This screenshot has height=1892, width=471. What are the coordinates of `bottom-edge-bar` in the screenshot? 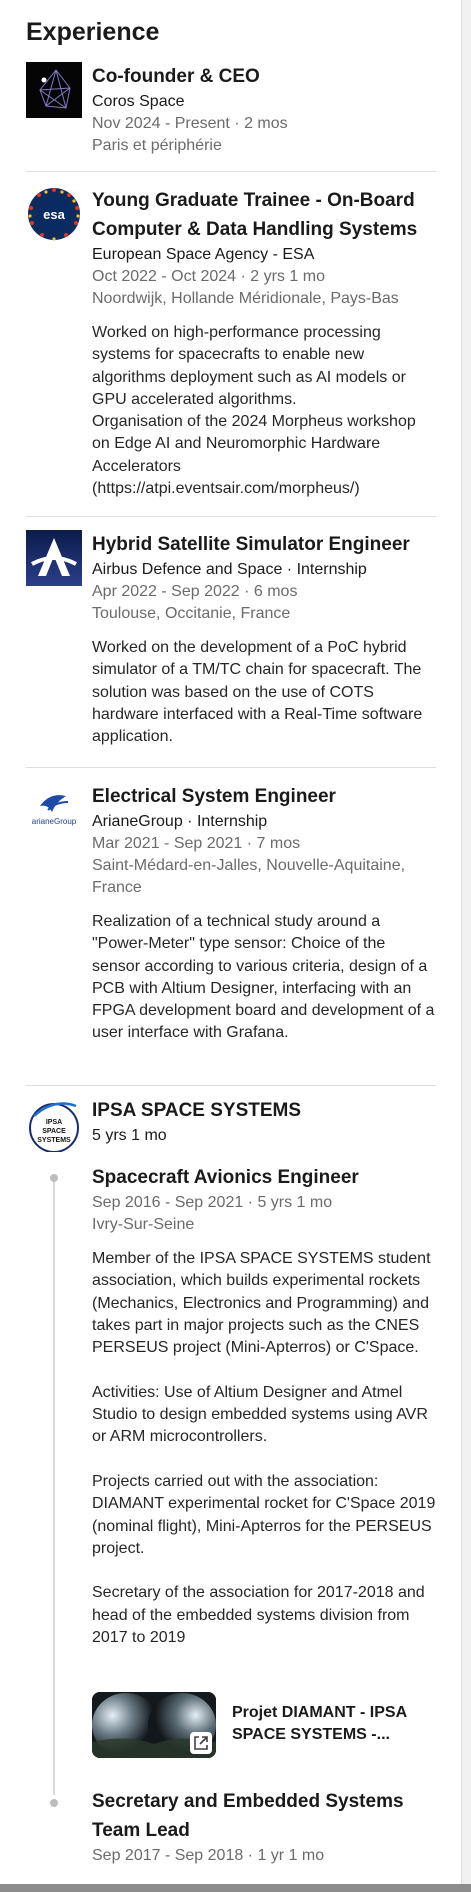 It's located at (235, 1888).